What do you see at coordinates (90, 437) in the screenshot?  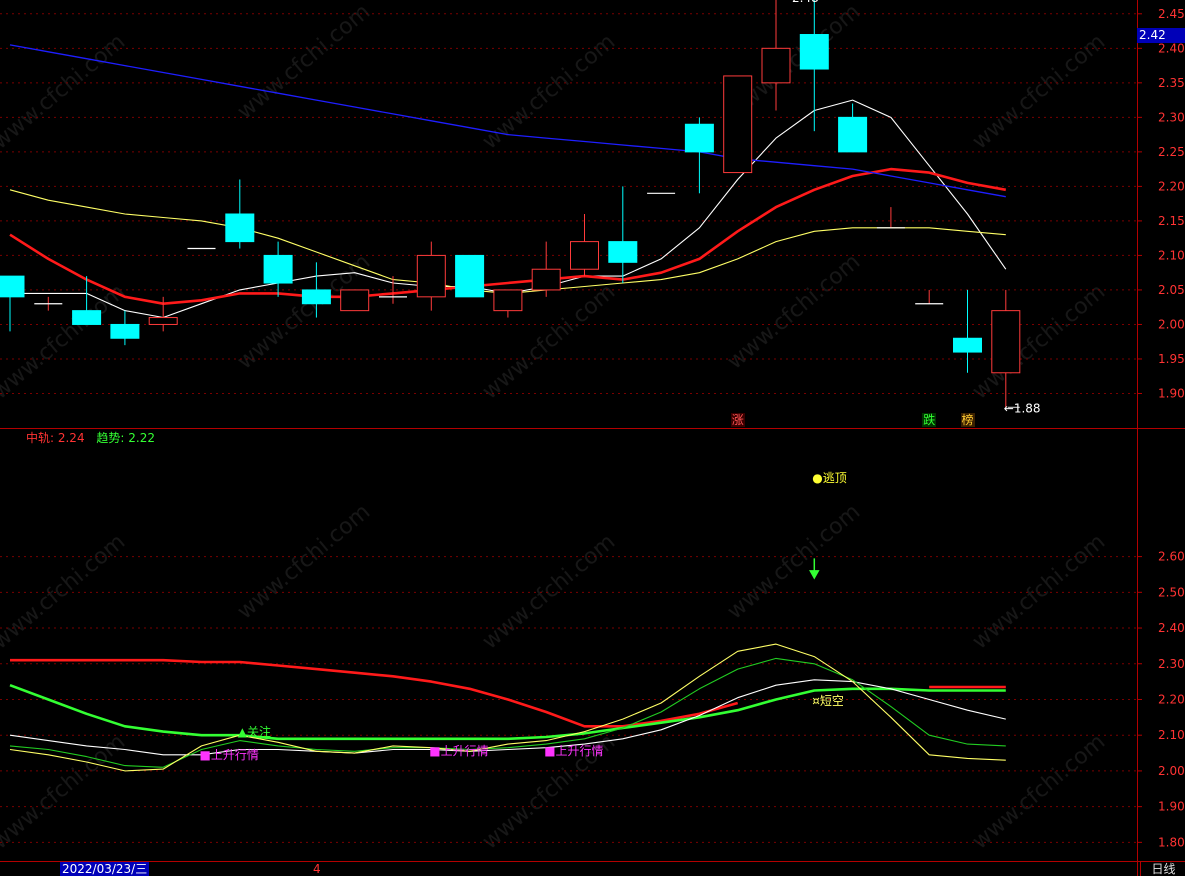 I see `indicator-readout: 中轨: 2.24 趋势: 2.22` at bounding box center [90, 437].